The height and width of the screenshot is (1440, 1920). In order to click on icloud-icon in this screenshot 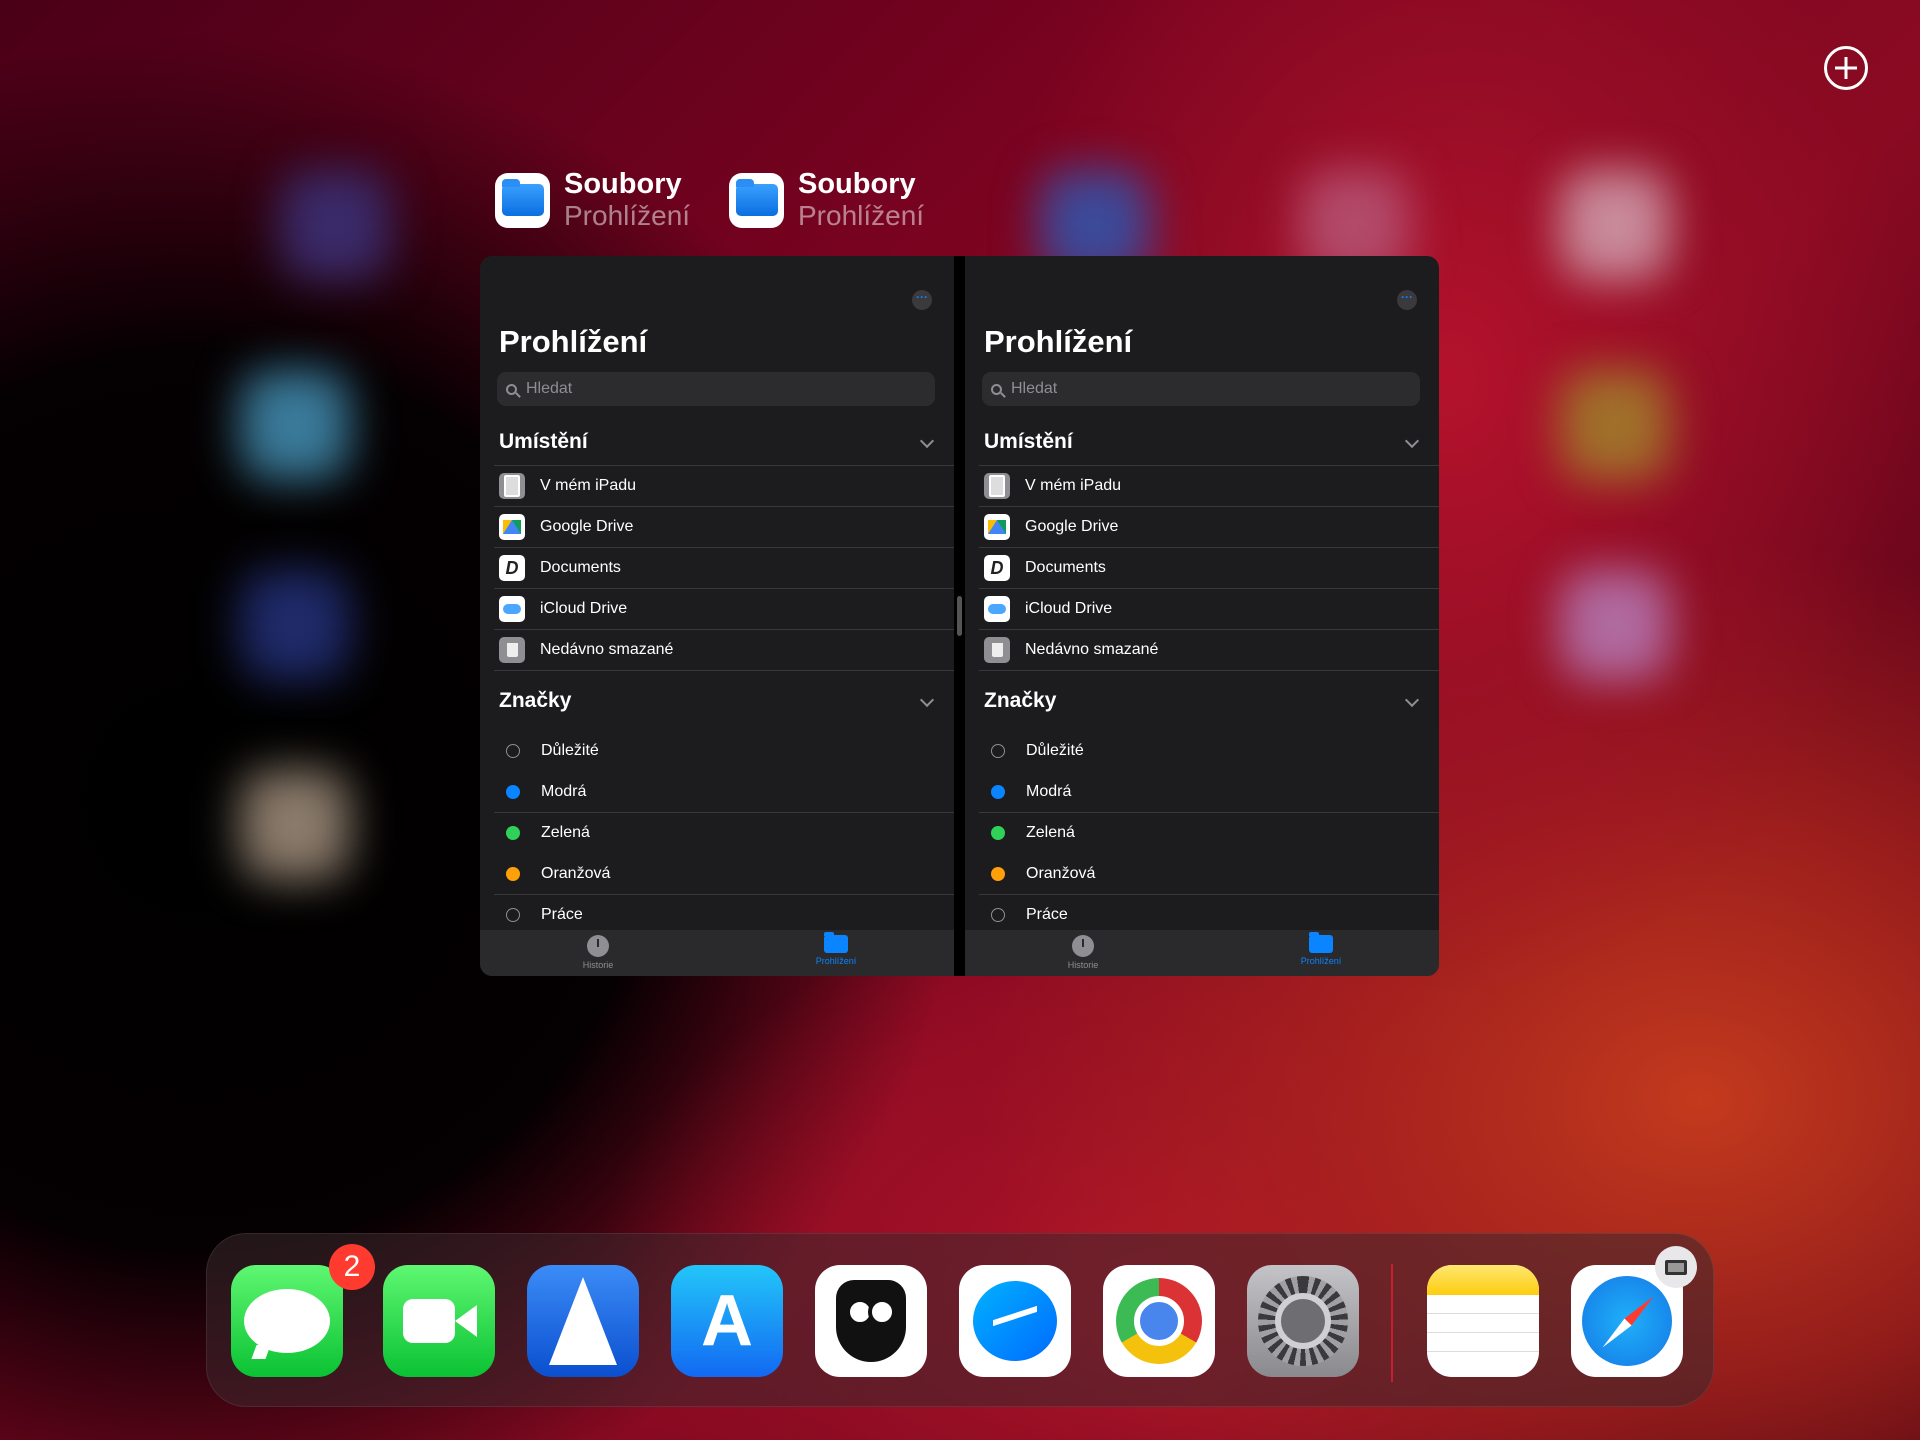, I will do `click(512, 609)`.